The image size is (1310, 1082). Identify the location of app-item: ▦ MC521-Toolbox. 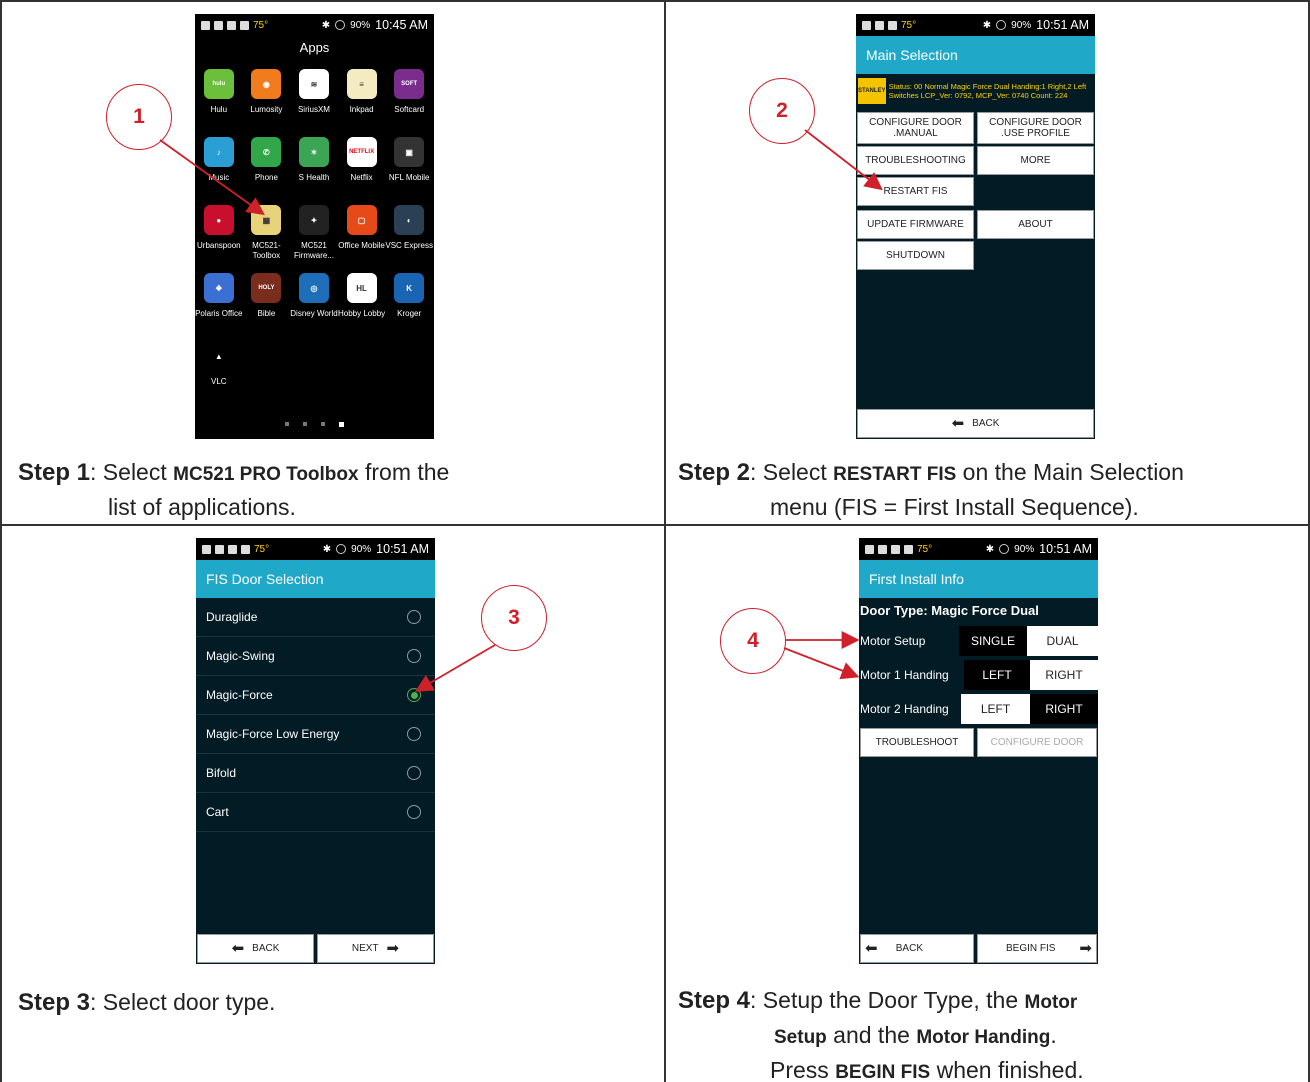
(267, 233).